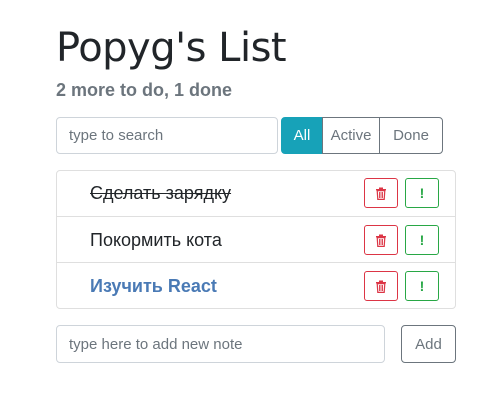  Describe the element at coordinates (167, 135) in the screenshot. I see `search-input` at that location.